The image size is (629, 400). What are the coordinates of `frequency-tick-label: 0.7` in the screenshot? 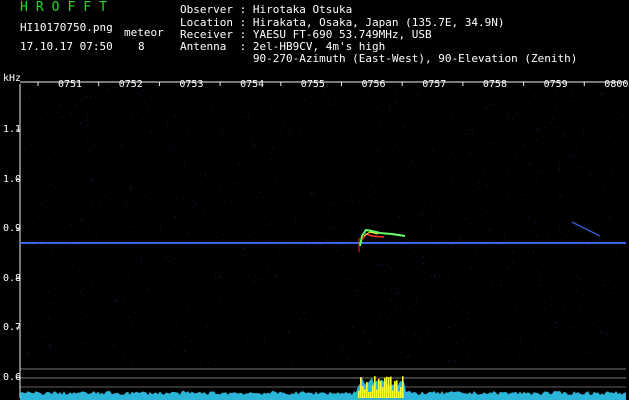 It's located at (12, 327).